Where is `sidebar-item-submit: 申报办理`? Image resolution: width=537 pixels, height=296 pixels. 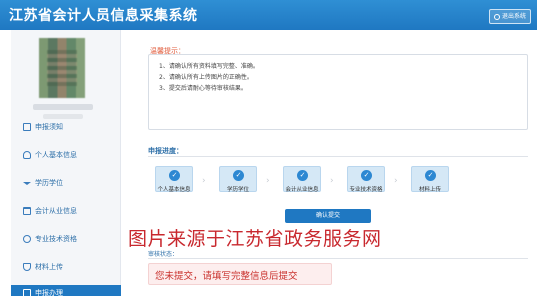
sidebar-item-submit: 申报办理 is located at coordinates (66, 290).